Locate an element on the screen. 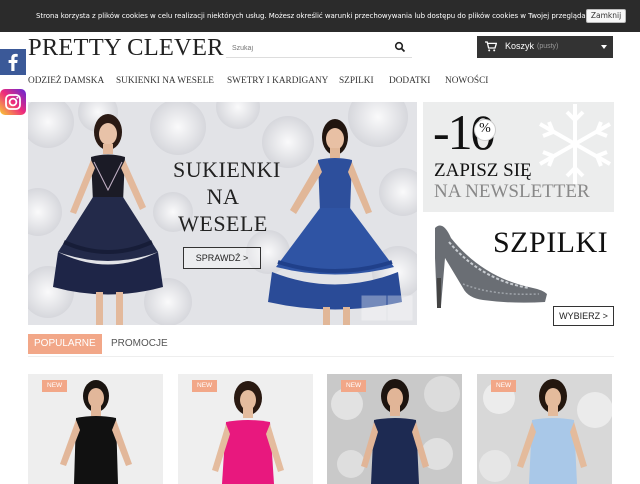 The image size is (640, 484). search-input is located at coordinates (306, 48).